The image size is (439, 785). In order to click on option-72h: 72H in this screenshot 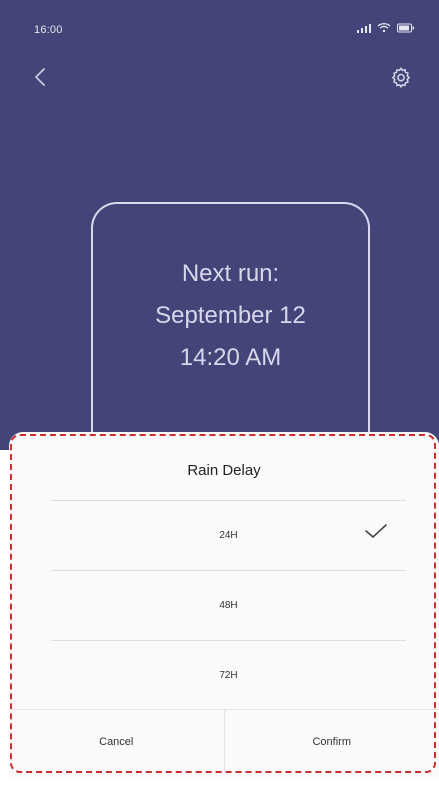, I will do `click(228, 675)`.